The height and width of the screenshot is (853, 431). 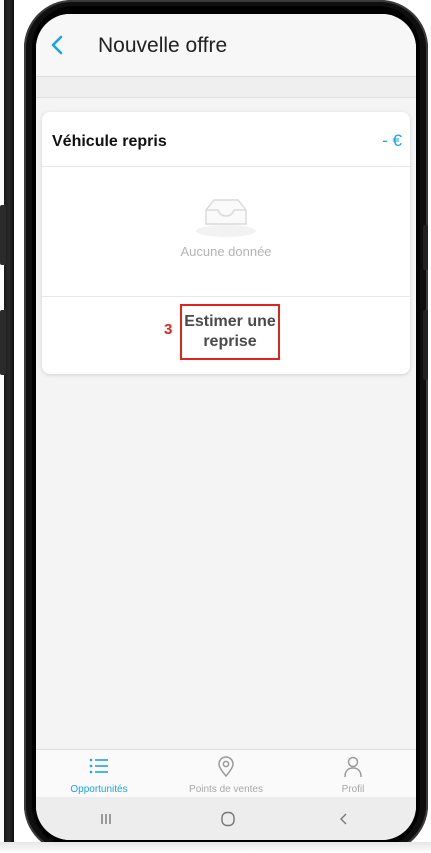 I want to click on empty-state-text: Aucune donnée, so click(x=226, y=251).